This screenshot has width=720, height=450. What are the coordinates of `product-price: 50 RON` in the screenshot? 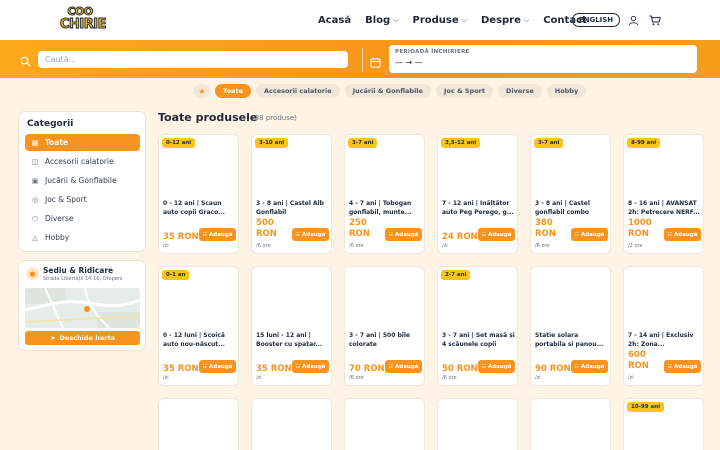 It's located at (460, 369).